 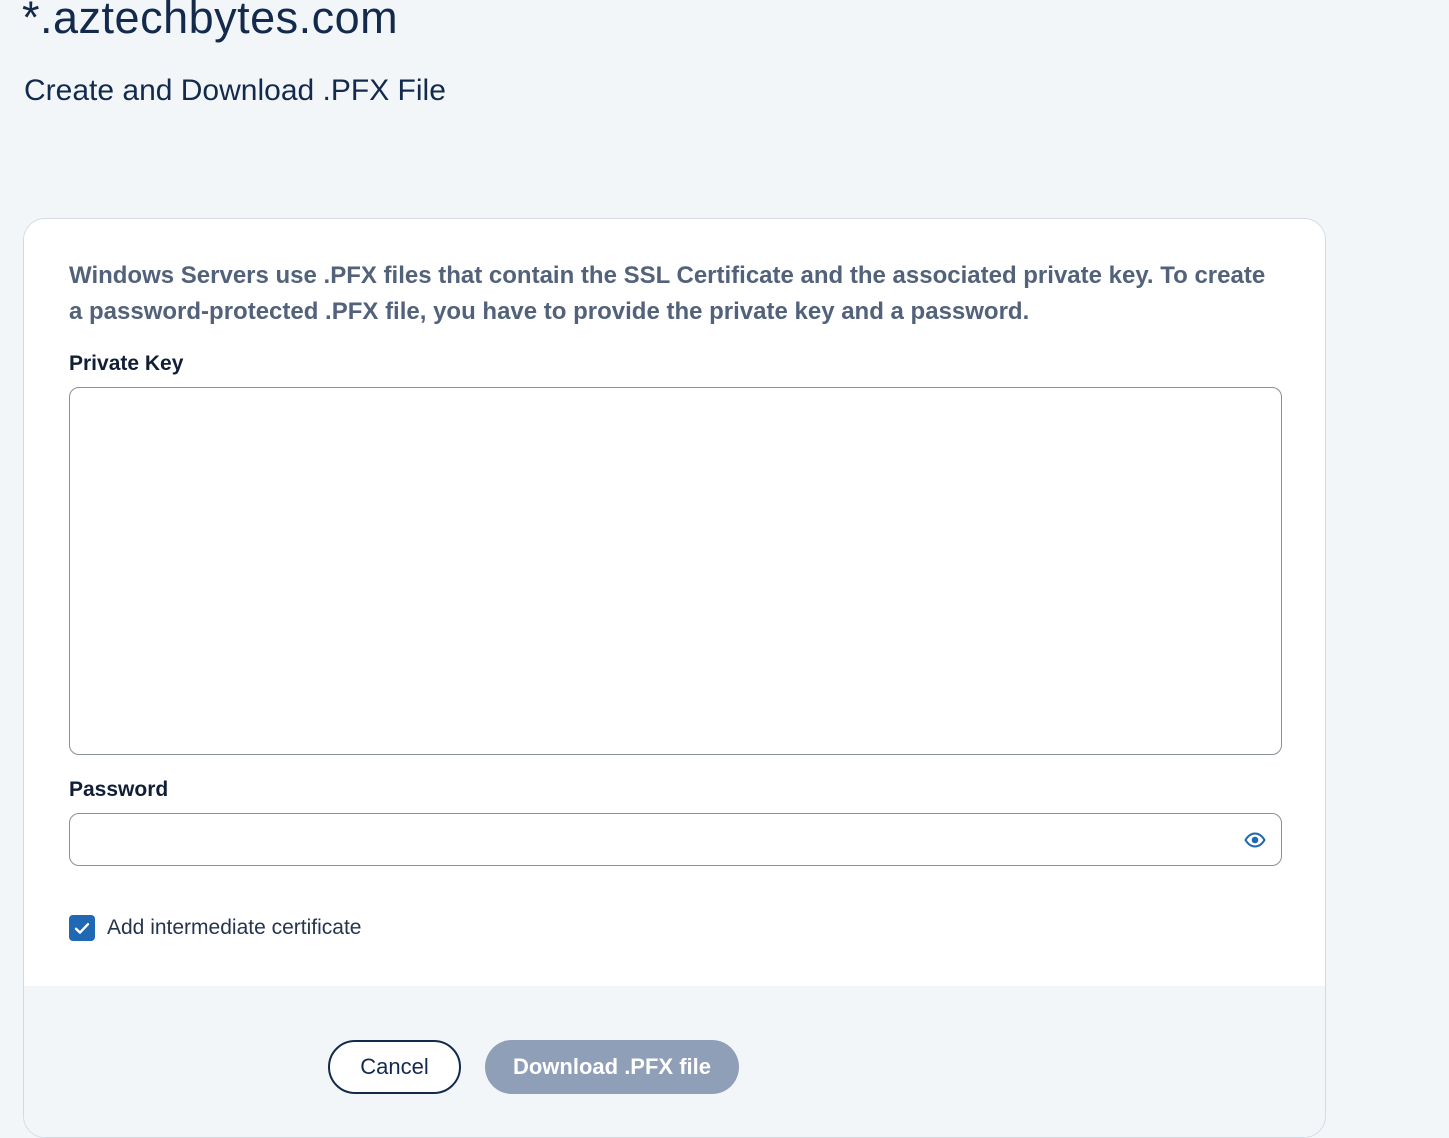 I want to click on cancel-button: Cancel, so click(x=394, y=1067).